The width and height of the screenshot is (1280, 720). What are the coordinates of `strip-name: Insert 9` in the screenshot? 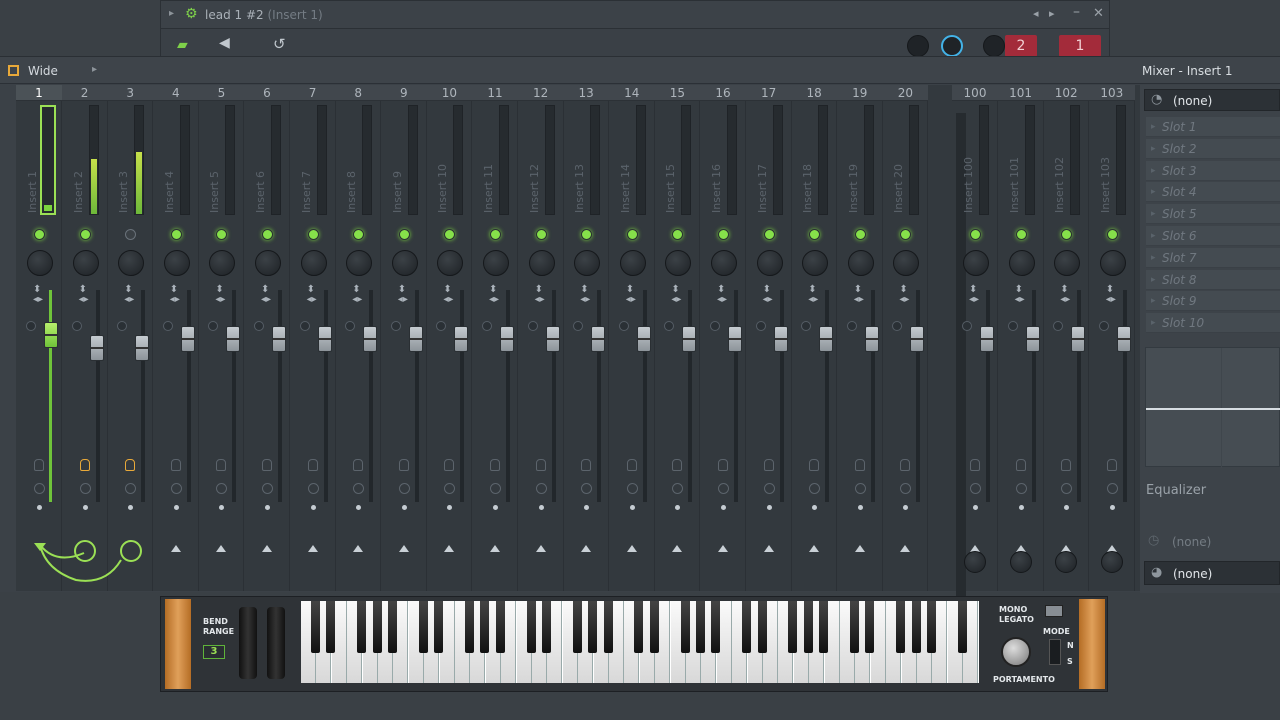 It's located at (393, 145).